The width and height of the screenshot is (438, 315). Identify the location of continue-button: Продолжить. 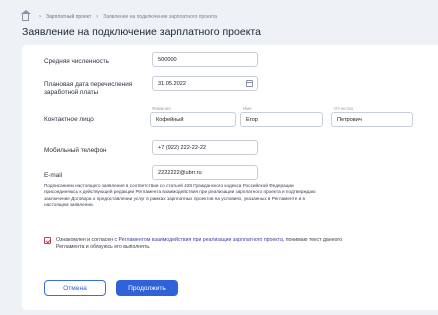
(147, 288).